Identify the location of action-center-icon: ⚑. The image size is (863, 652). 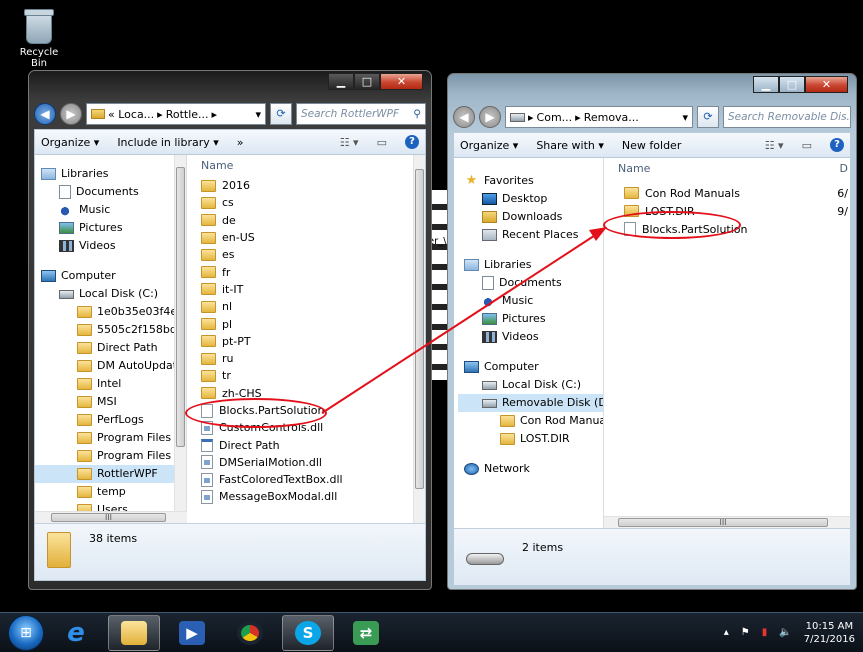
(745, 632).